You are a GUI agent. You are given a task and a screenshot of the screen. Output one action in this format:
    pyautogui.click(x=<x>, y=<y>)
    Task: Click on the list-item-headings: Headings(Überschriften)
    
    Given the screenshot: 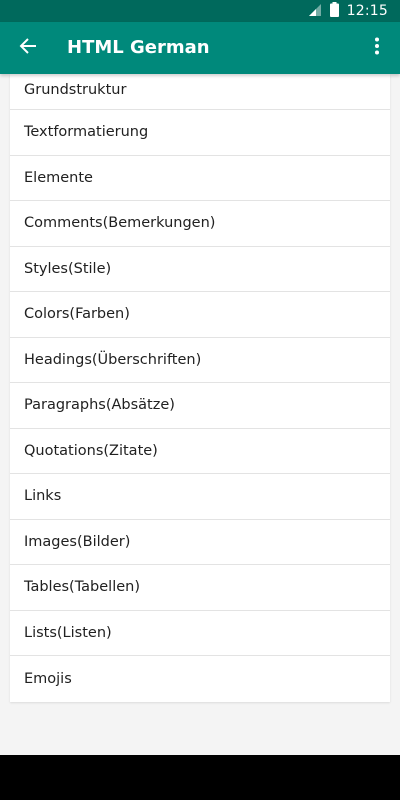 What is the action you would take?
    pyautogui.click(x=200, y=360)
    